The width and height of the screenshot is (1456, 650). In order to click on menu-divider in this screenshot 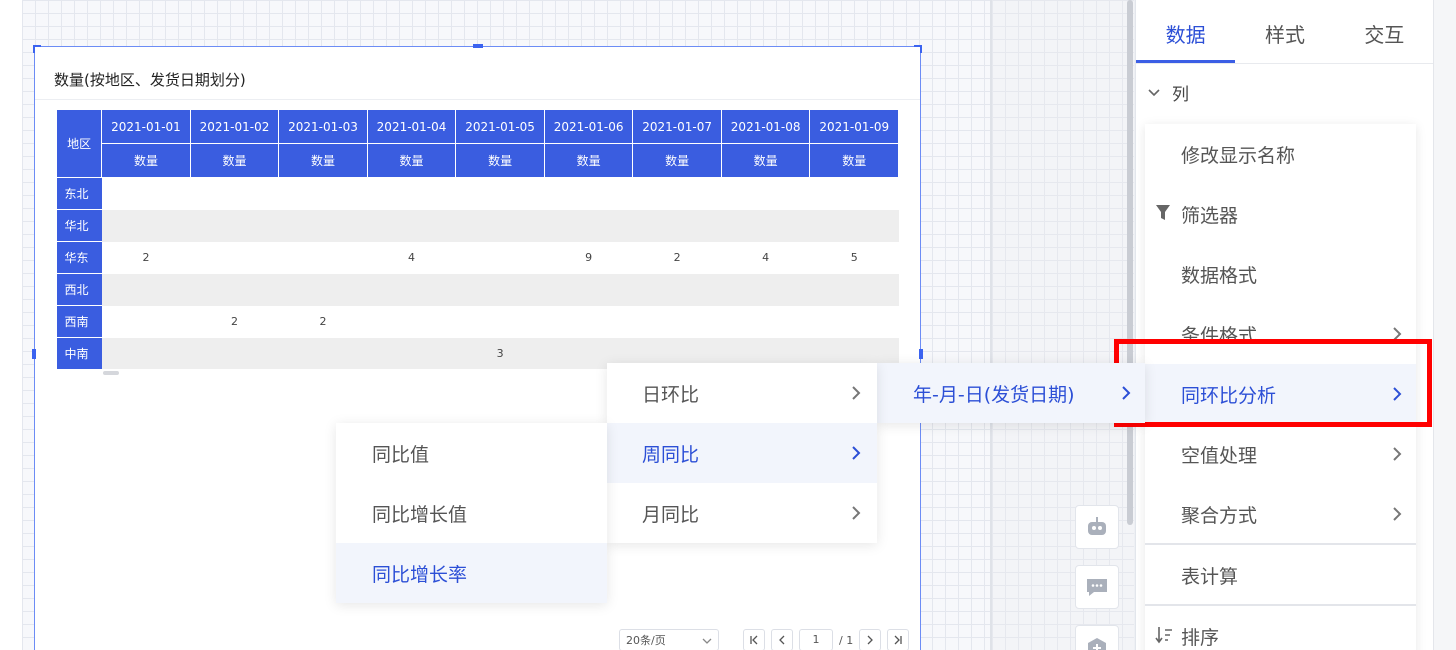, I will do `click(1280, 605)`.